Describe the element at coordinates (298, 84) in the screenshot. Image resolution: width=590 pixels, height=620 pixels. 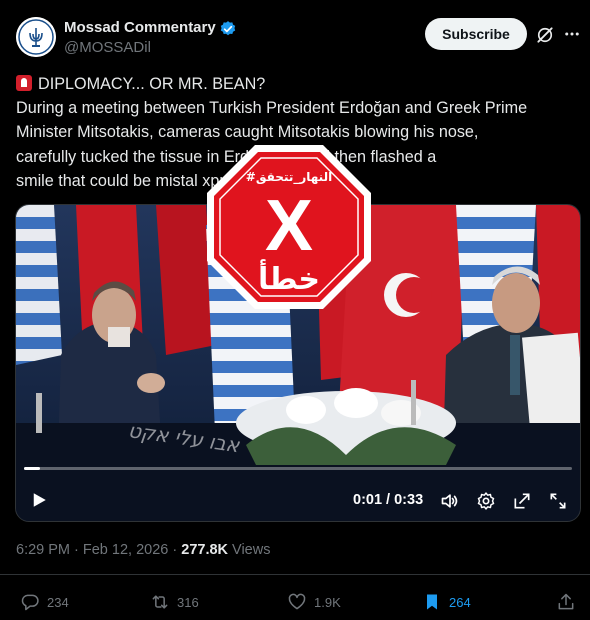
I see `tweet-line-1: DIPLOMACY... OR MR. BEAN?` at that location.